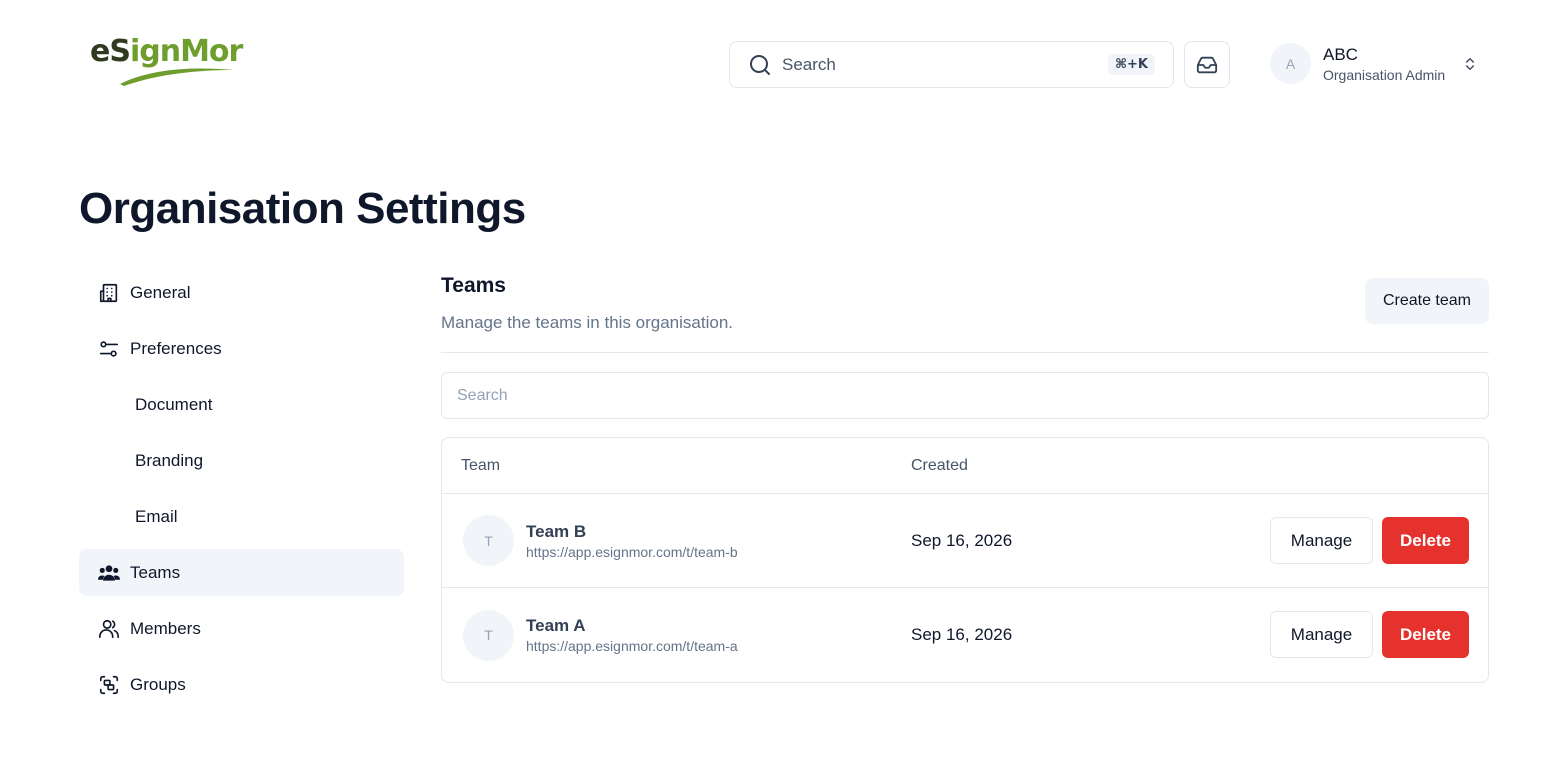 Image resolution: width=1568 pixels, height=778 pixels. Describe the element at coordinates (556, 531) in the screenshot. I see `team-name: Team B` at that location.